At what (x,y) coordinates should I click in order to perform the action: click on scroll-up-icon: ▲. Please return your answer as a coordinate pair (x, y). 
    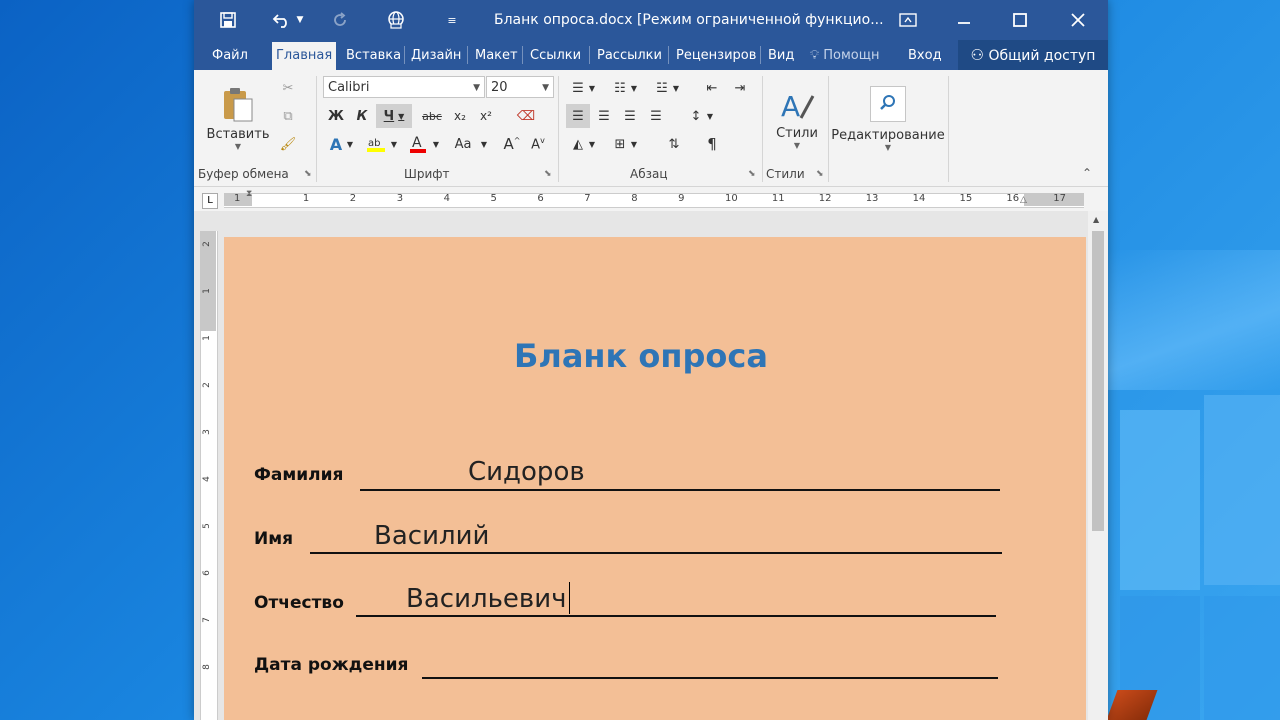
    Looking at the image, I should click on (1096, 219).